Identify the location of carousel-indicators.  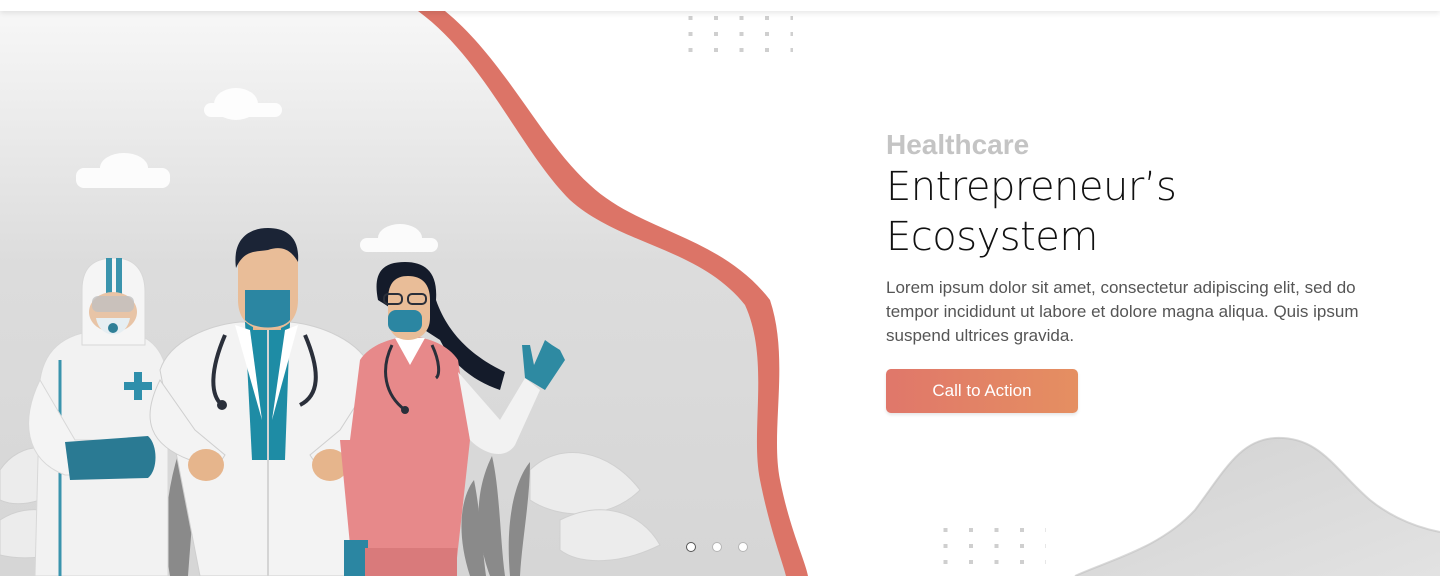
(717, 547).